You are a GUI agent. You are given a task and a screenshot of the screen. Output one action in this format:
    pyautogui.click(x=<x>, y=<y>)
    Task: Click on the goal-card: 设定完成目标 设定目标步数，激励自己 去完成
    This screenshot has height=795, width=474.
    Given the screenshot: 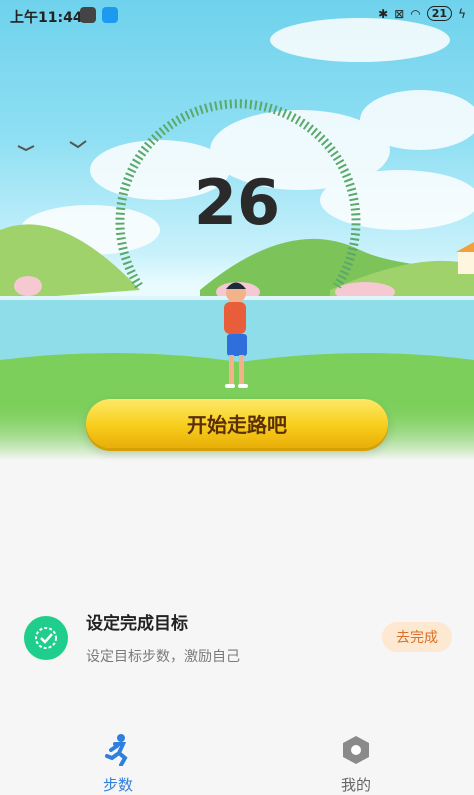 What is the action you would take?
    pyautogui.click(x=237, y=640)
    